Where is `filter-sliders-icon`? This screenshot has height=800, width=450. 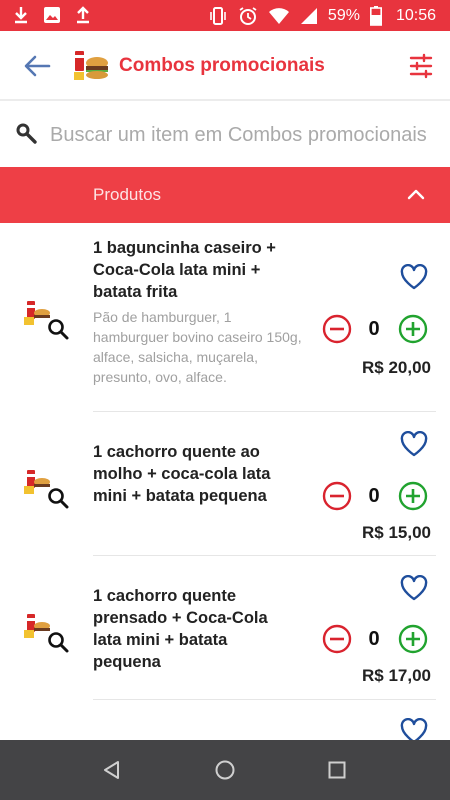 filter-sliders-icon is located at coordinates (421, 66).